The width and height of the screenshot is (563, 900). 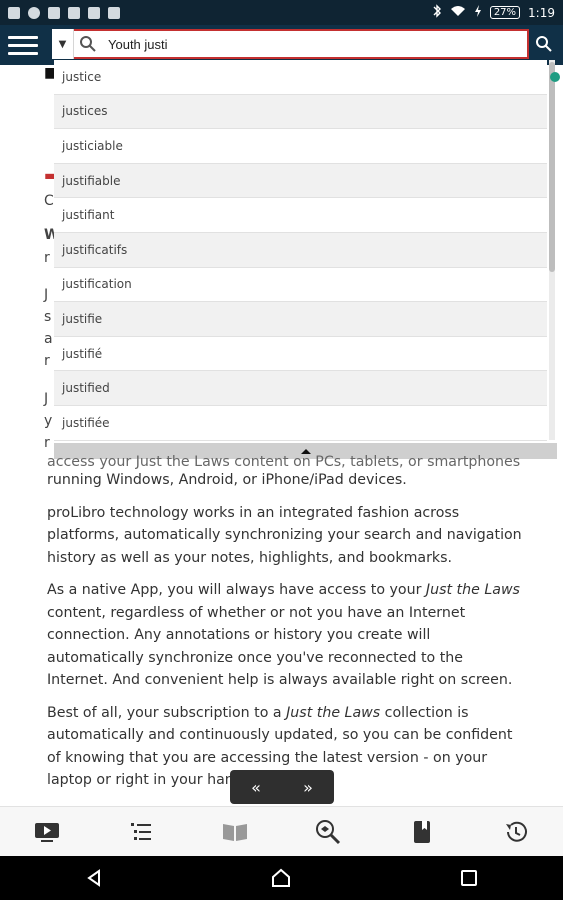 I want to click on scroll-position-dot, so click(x=555, y=77).